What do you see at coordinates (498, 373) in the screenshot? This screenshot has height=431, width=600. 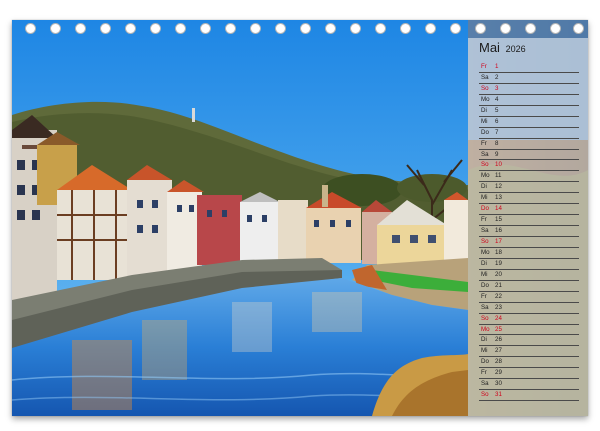 I see `day-number: 29` at bounding box center [498, 373].